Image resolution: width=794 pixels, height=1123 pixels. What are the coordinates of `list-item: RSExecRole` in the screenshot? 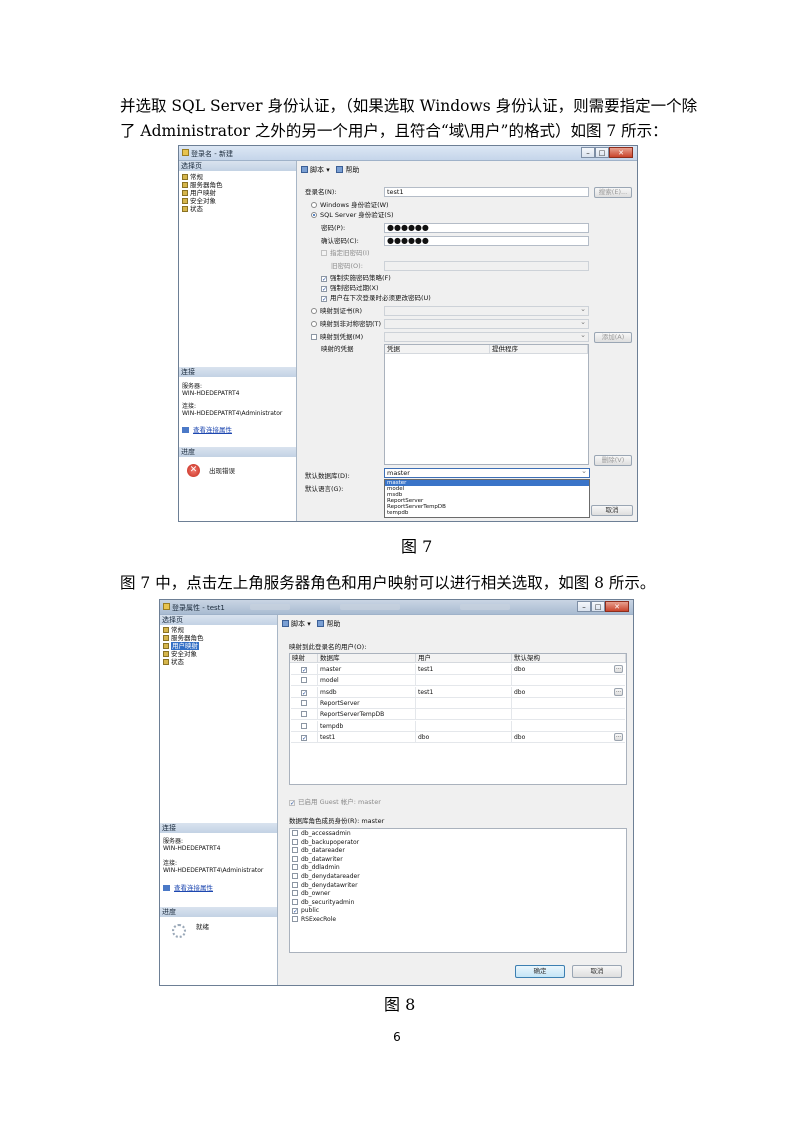 It's located at (314, 920).